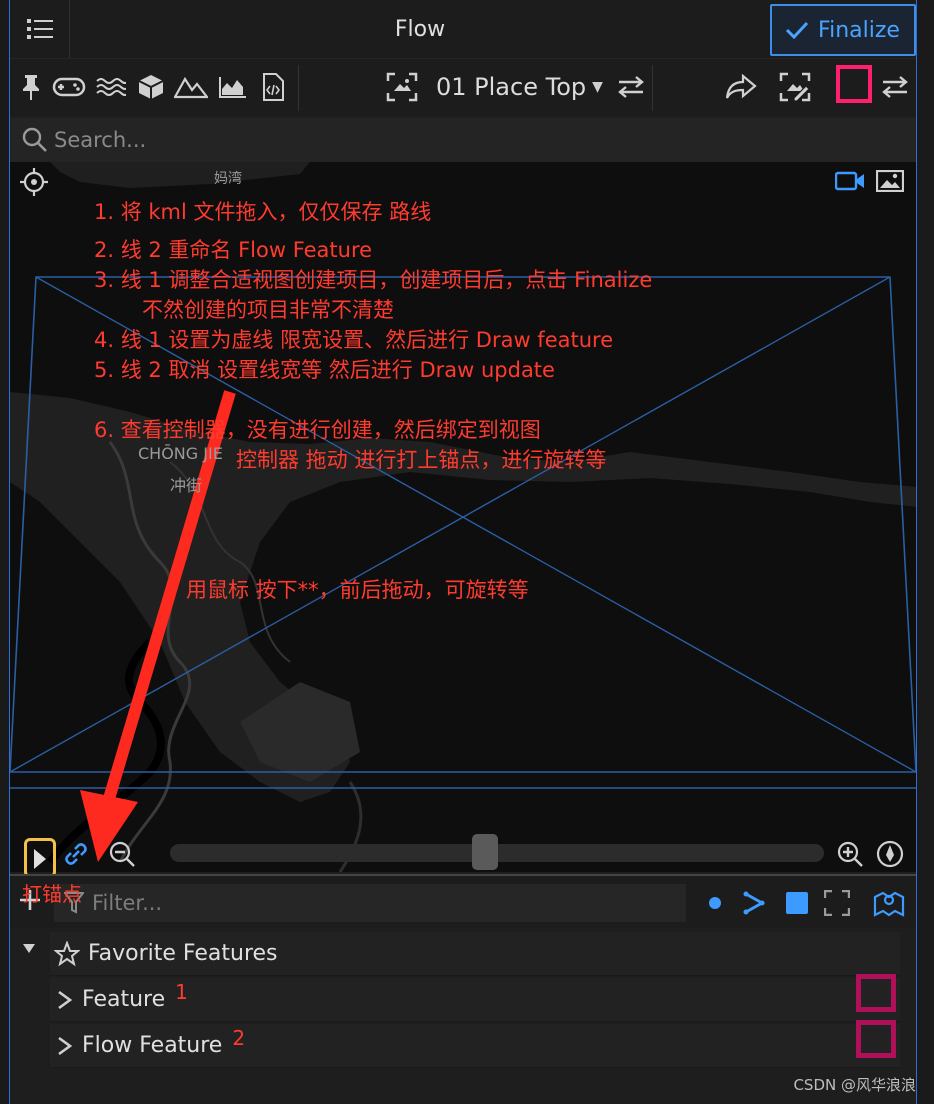 The width and height of the screenshot is (934, 1104). Describe the element at coordinates (186, 485) in the screenshot. I see `map-label-district-cn: 冲街` at that location.